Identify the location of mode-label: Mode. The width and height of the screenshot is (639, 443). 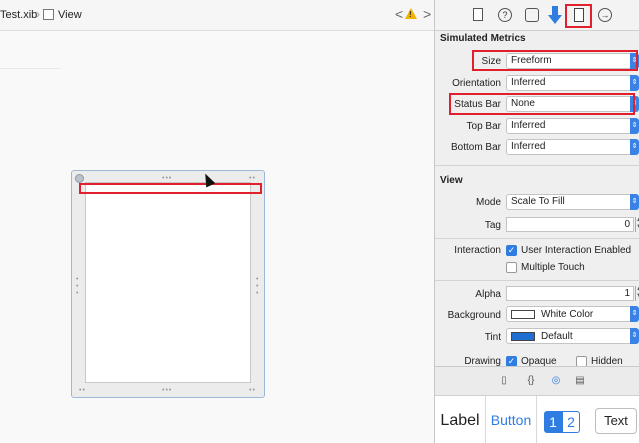
(488, 202).